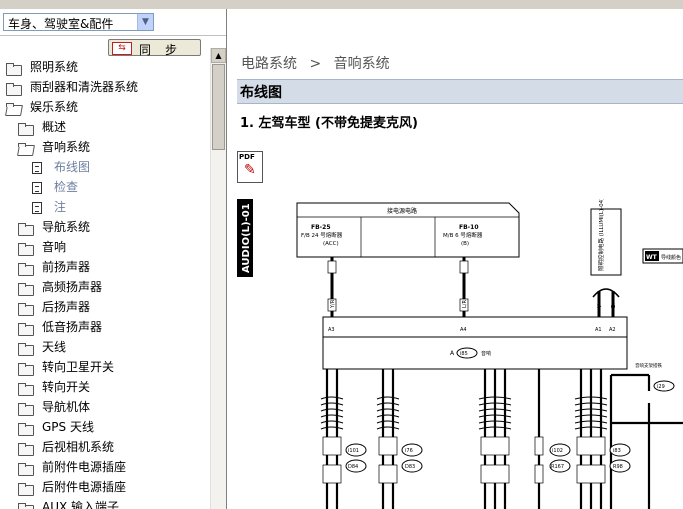 Image resolution: width=683 pixels, height=509 pixels. Describe the element at coordinates (331, 330) in the screenshot. I see `pin-a3: A3` at that location.